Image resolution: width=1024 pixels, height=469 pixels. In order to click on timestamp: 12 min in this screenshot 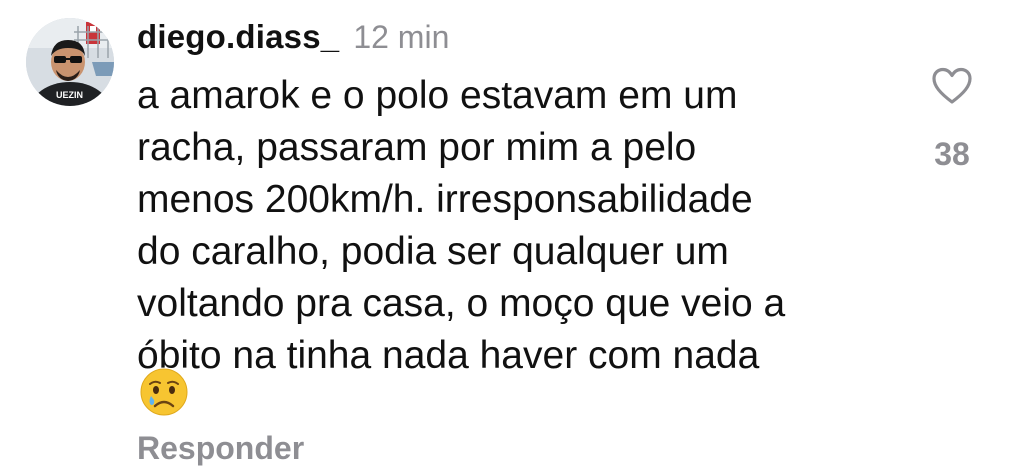, I will do `click(401, 37)`.